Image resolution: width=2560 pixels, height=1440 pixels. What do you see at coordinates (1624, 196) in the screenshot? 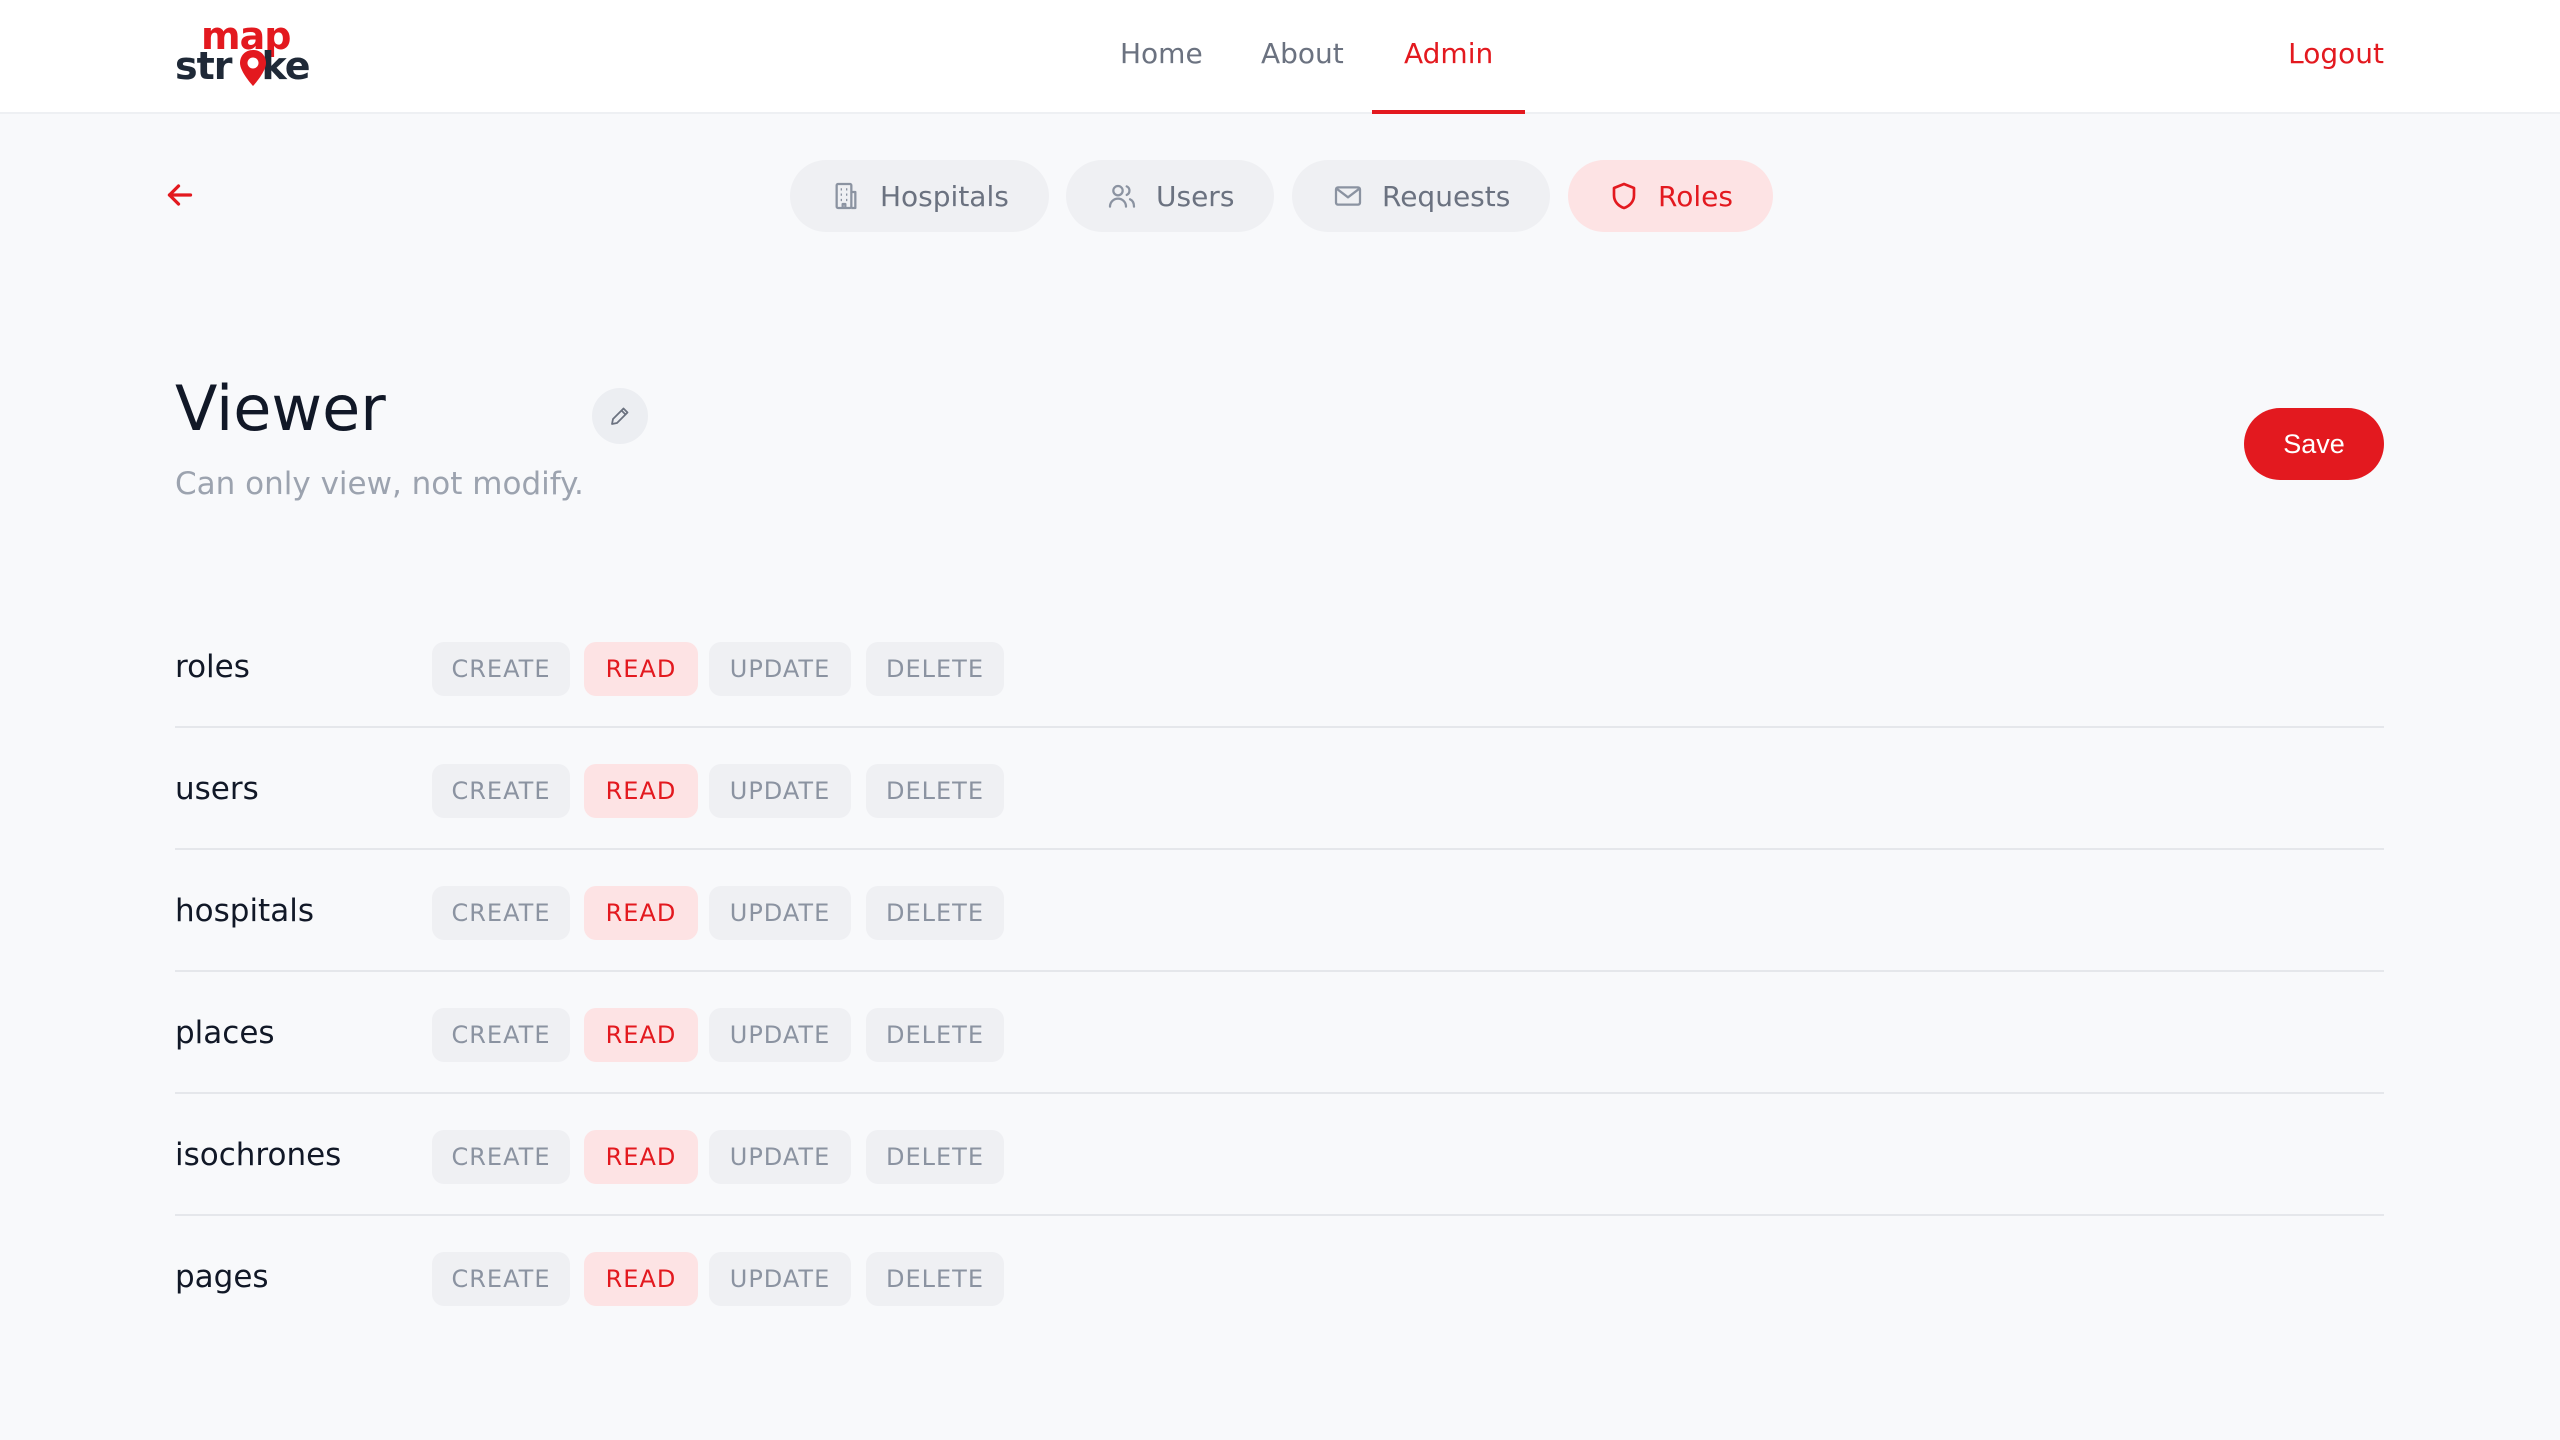
I see `shield-icon` at bounding box center [1624, 196].